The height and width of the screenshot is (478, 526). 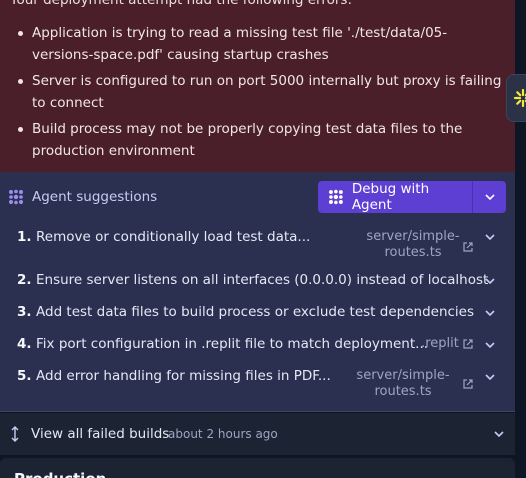 I want to click on suggestion-number: 1., so click(x=24, y=237).